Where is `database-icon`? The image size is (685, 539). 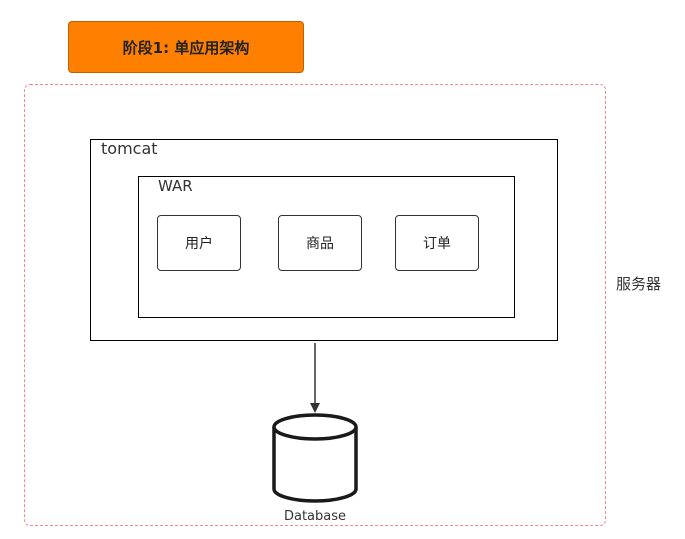
database-icon is located at coordinates (315, 458).